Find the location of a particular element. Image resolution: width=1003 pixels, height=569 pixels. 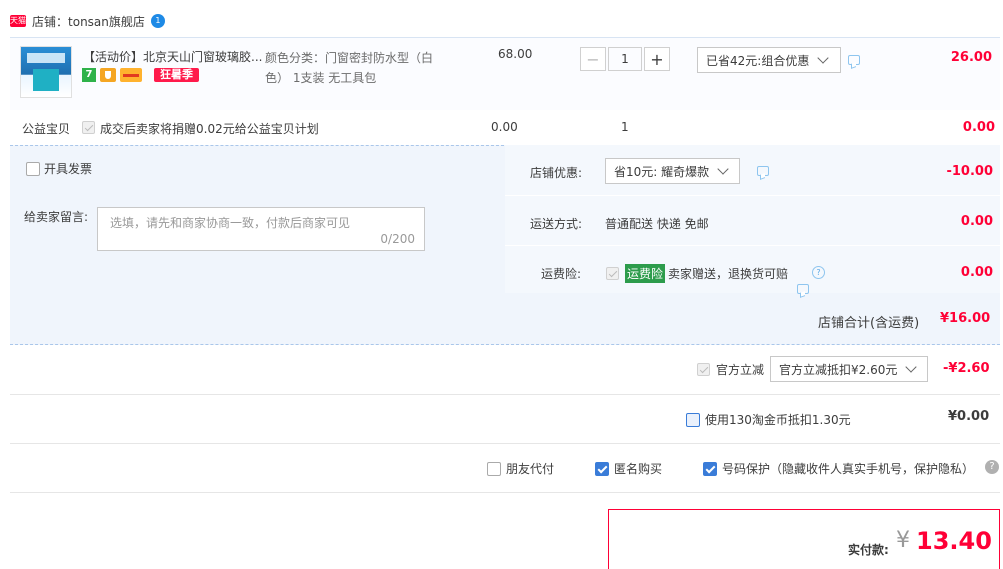

shop-discount-select: 省10元: 耀奇爆款 is located at coordinates (672, 171).